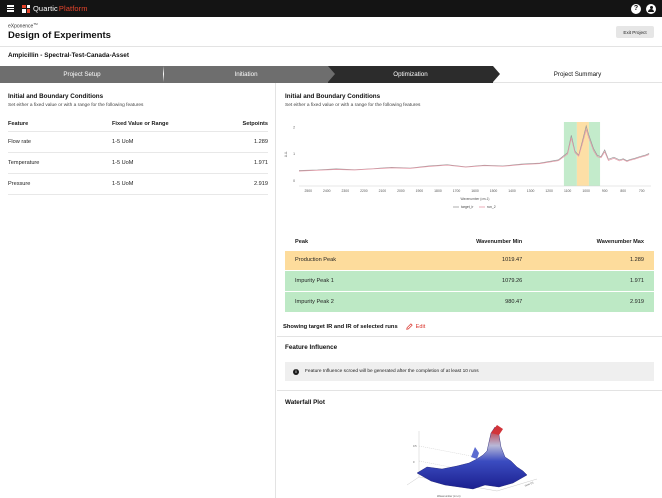 The image size is (662, 498). What do you see at coordinates (491, 207) in the screenshot?
I see `legend-label: run_2` at bounding box center [491, 207].